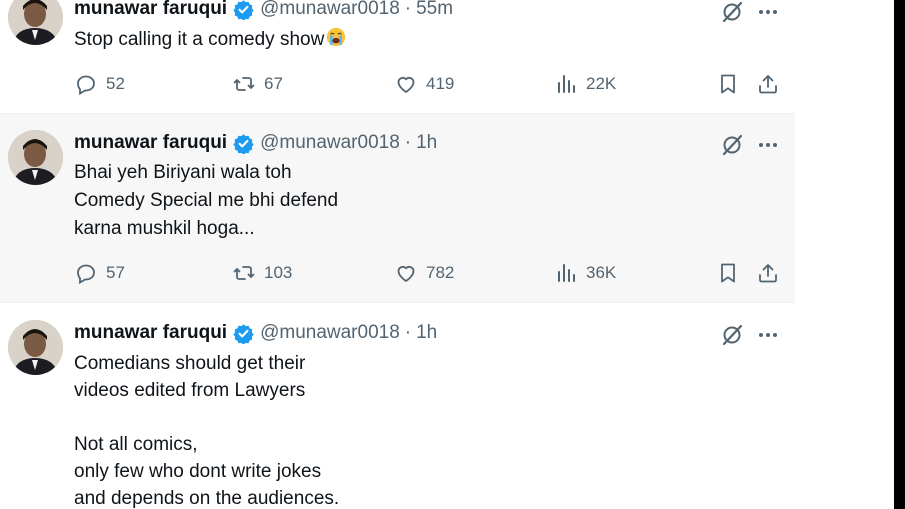 The width and height of the screenshot is (905, 509). I want to click on tweet-text: Stop calling it a comedy show, so click(211, 40).